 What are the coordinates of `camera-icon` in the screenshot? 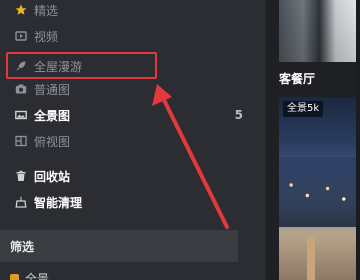 It's located at (21, 89).